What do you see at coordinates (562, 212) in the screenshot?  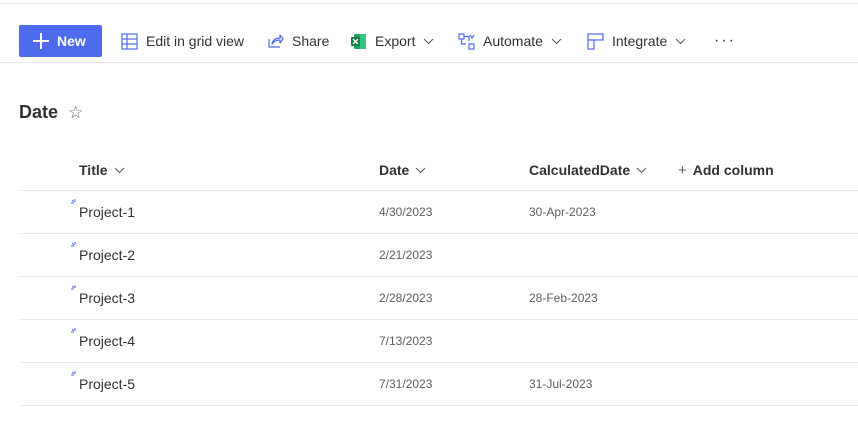 I see `row-calculated-date: 30-Apr-2023` at bounding box center [562, 212].